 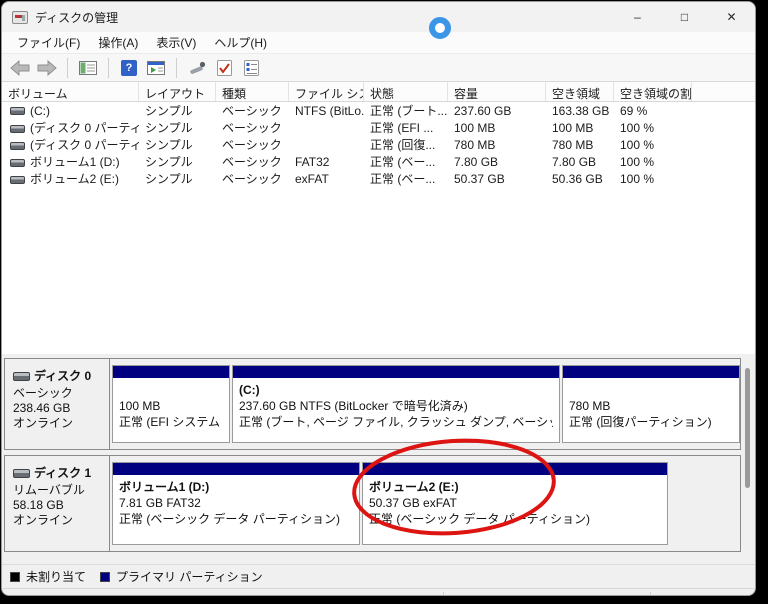 What do you see at coordinates (249, 390) in the screenshot?
I see `partition-name: (C:)` at bounding box center [249, 390].